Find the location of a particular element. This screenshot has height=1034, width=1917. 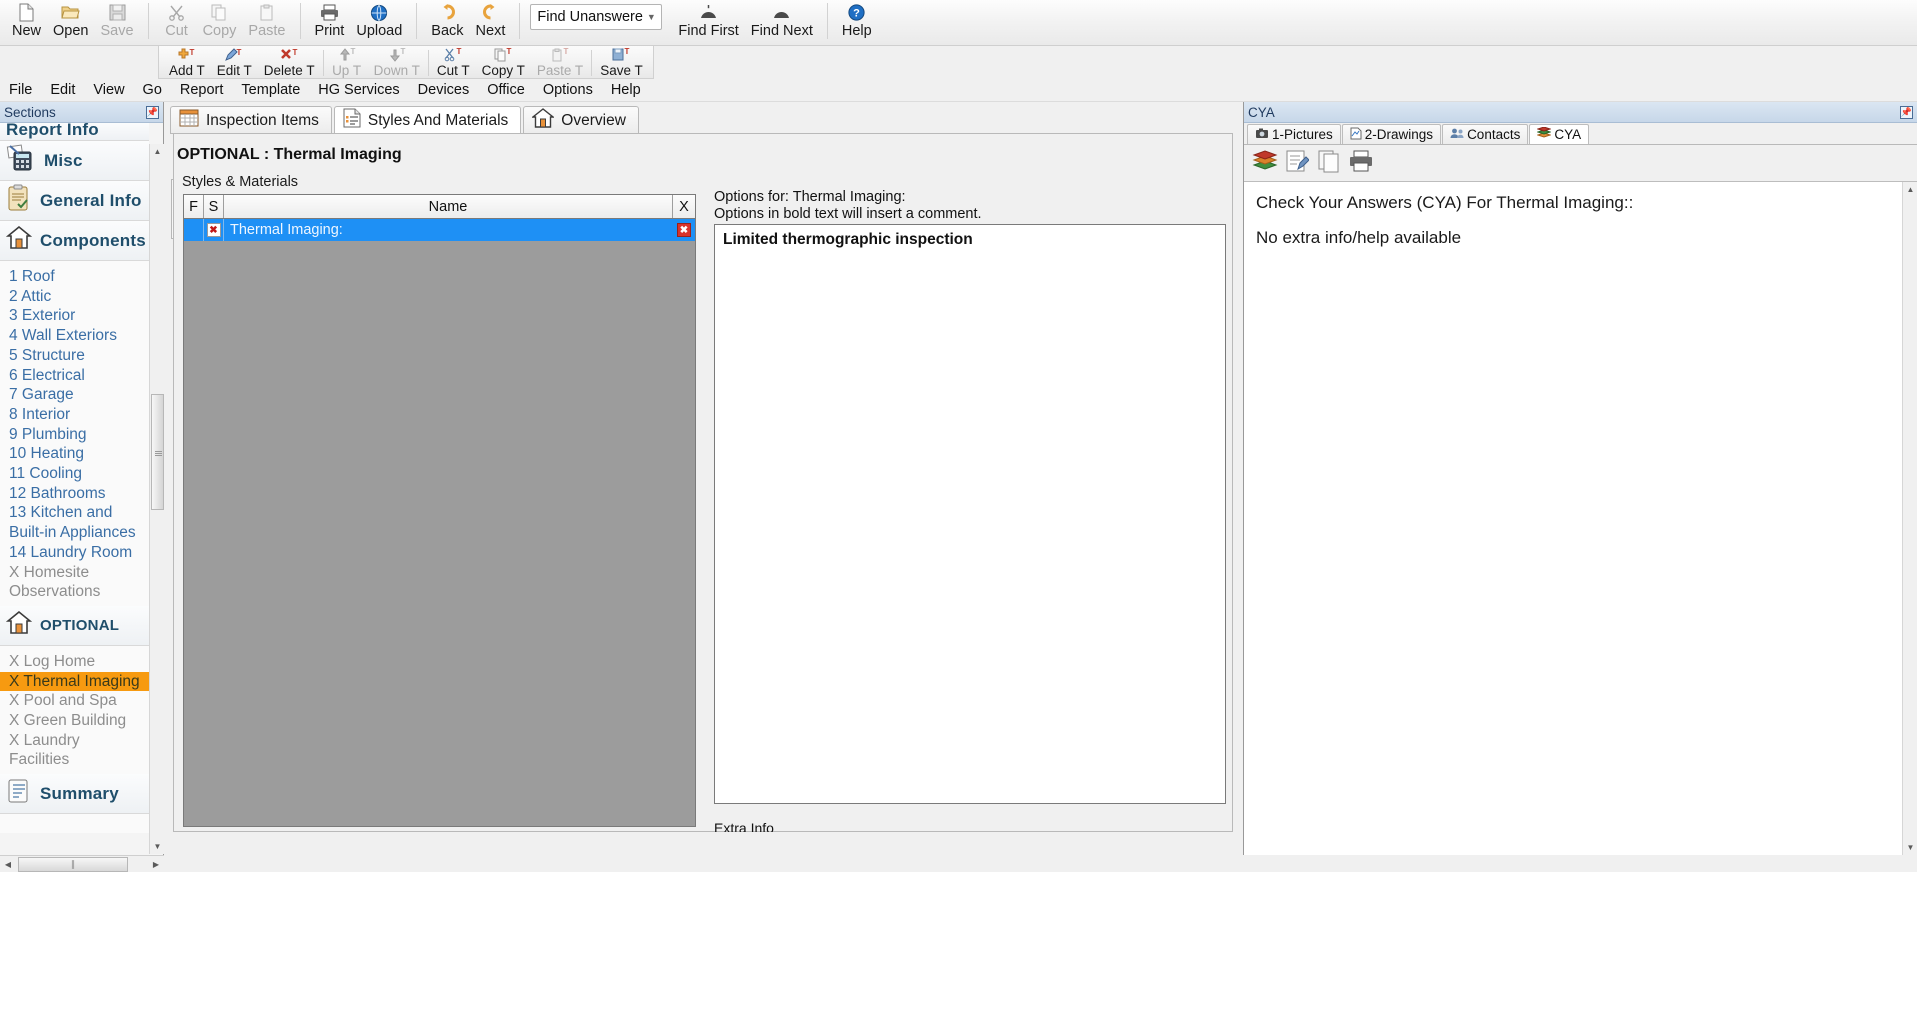

sidebar-item-structure: 5 Structure is located at coordinates (74, 356).